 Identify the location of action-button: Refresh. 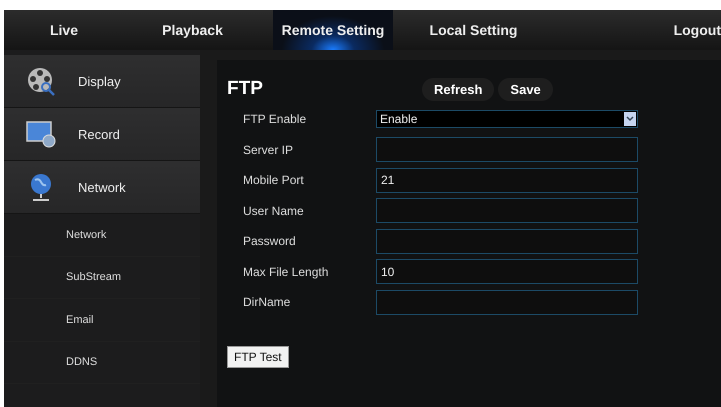
(458, 89).